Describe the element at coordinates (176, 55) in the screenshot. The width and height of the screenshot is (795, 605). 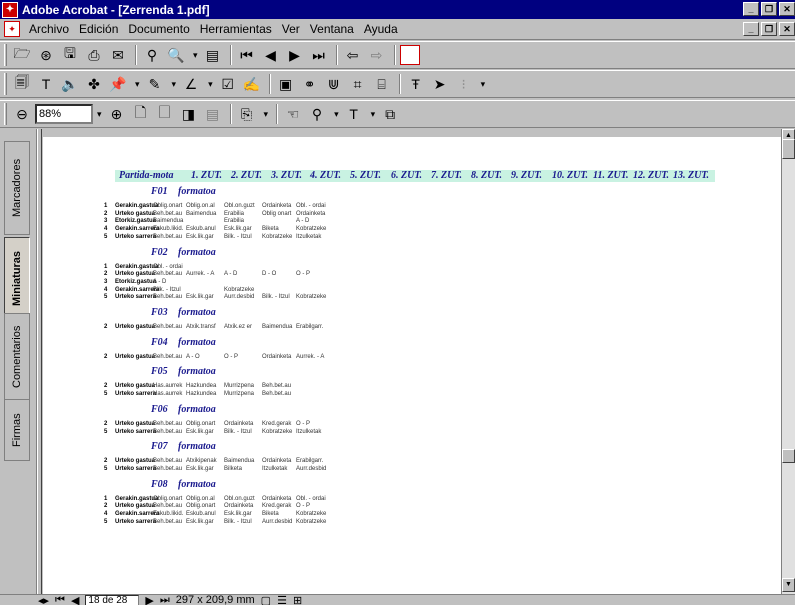
I see `search-icon: 🔍` at that location.